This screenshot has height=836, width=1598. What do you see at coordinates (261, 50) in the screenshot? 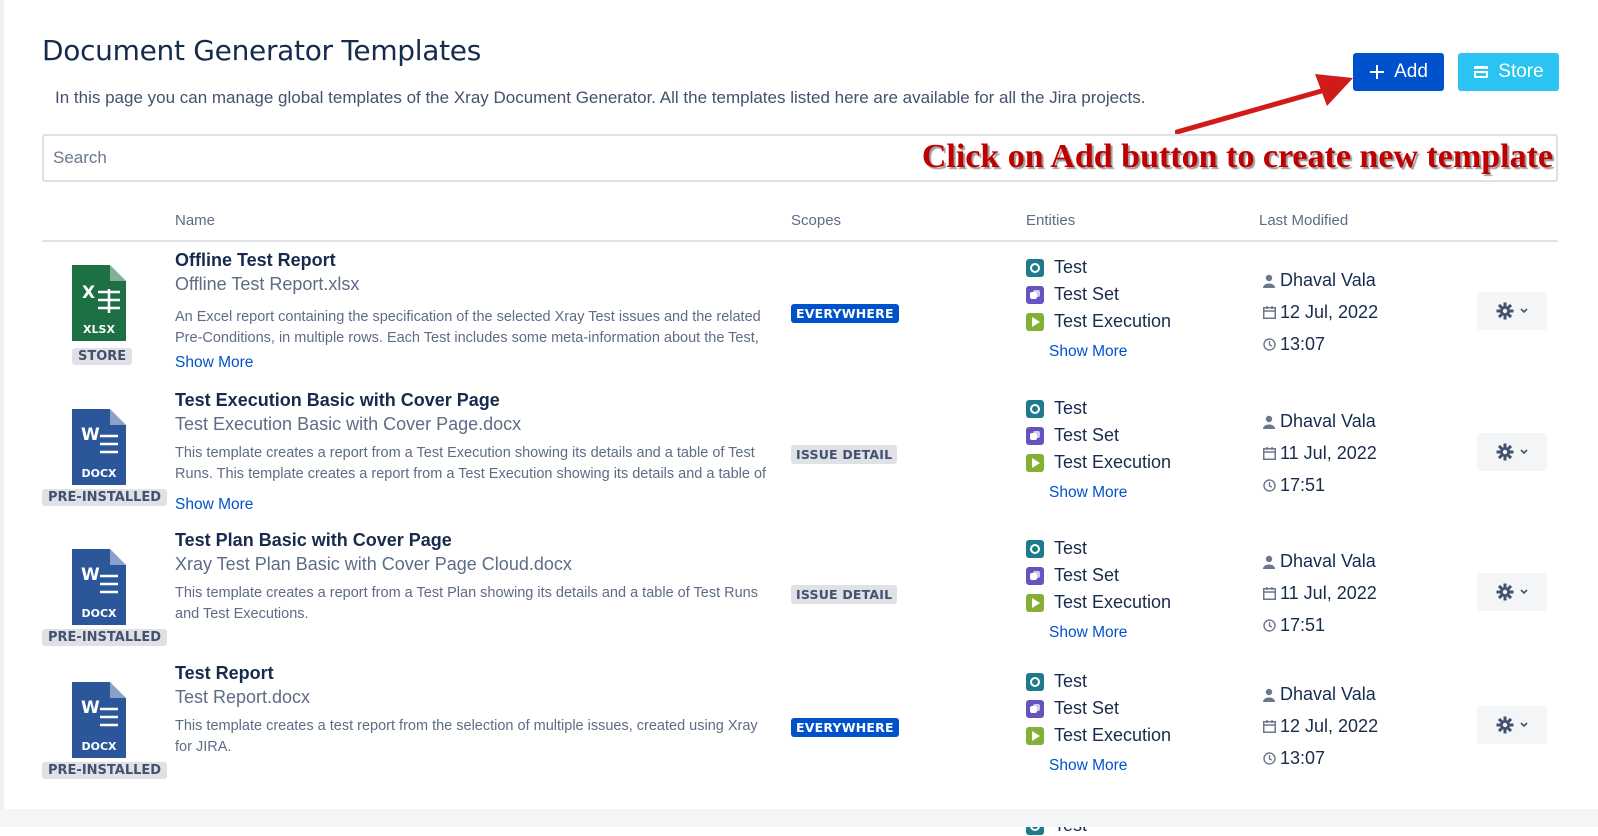
I see `page-title: Document Generator Templates` at bounding box center [261, 50].